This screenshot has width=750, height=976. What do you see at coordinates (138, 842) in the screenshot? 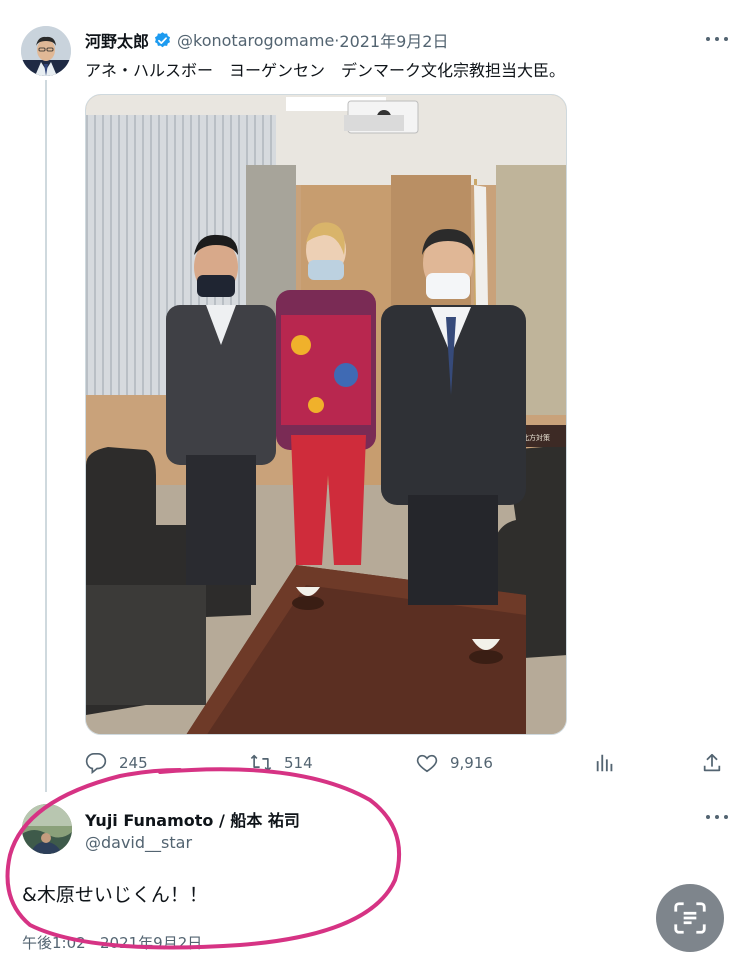
I see `reply-author-handle: @david__star` at bounding box center [138, 842].